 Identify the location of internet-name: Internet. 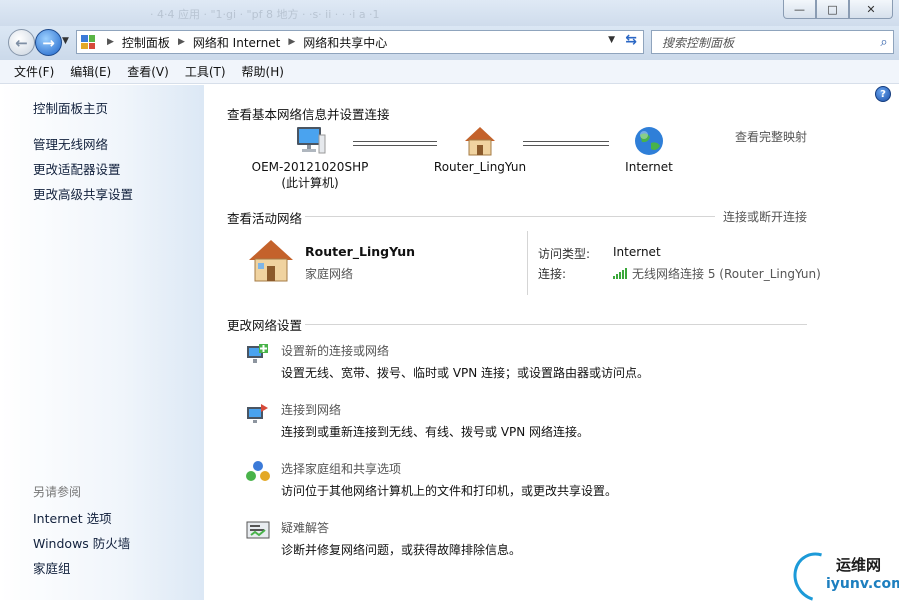
(649, 167).